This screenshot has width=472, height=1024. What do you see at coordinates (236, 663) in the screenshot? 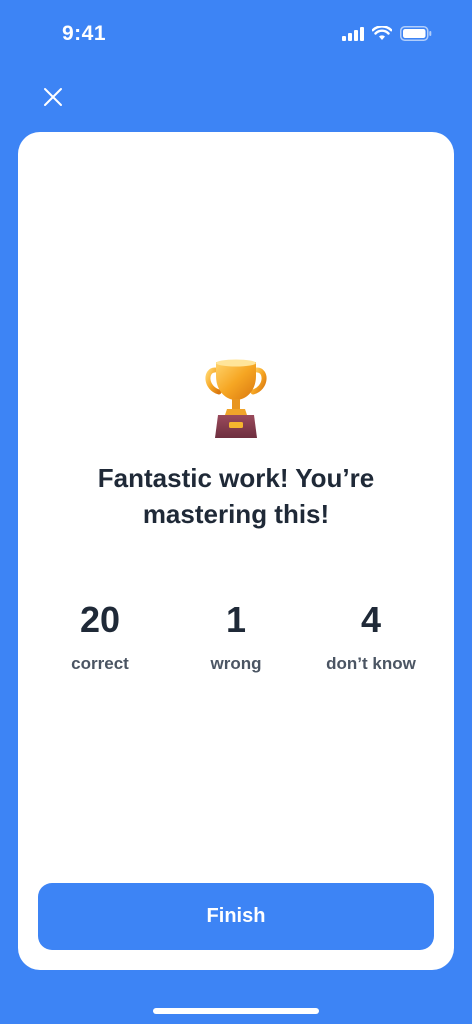
I see `stat-wrong-label: wrong` at bounding box center [236, 663].